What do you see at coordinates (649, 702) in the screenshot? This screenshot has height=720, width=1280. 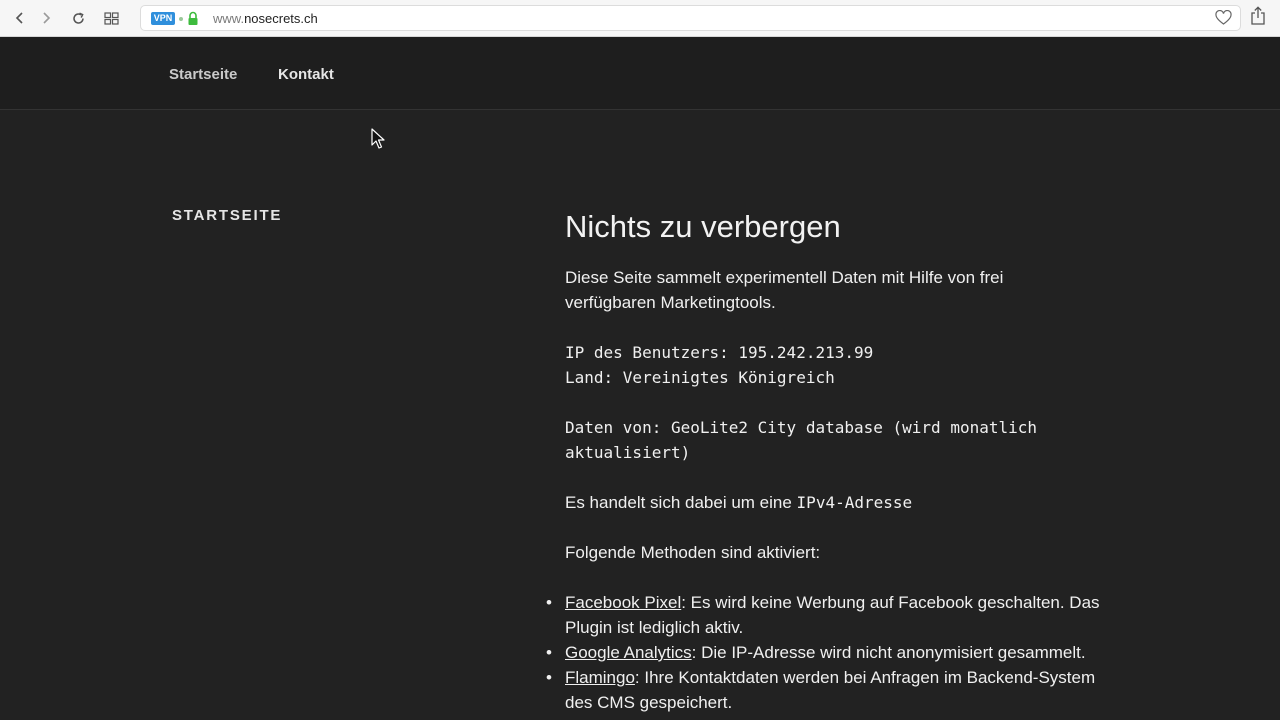 I see `method-desc-cont: des CMS gespeichert.` at bounding box center [649, 702].